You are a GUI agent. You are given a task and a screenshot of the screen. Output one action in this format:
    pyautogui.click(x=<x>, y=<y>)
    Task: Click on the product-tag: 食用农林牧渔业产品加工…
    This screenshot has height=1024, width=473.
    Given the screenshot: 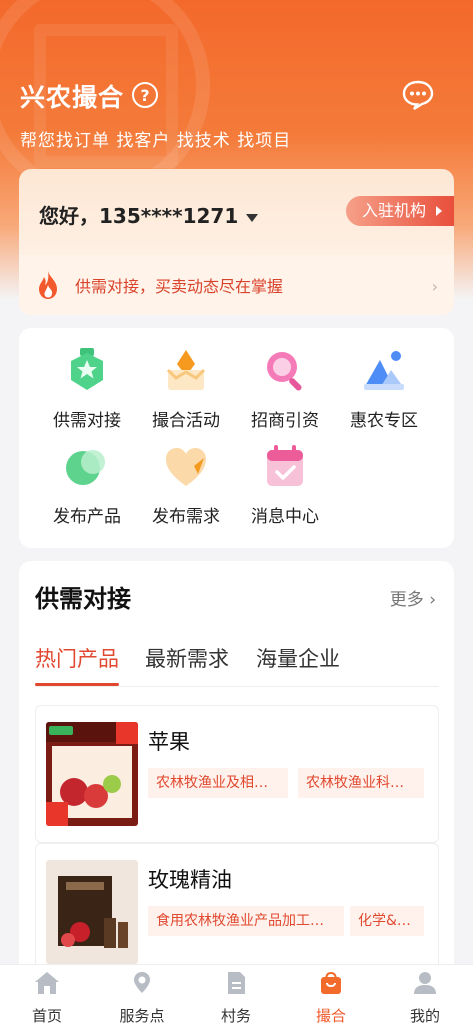 What is the action you would take?
    pyautogui.click(x=246, y=921)
    